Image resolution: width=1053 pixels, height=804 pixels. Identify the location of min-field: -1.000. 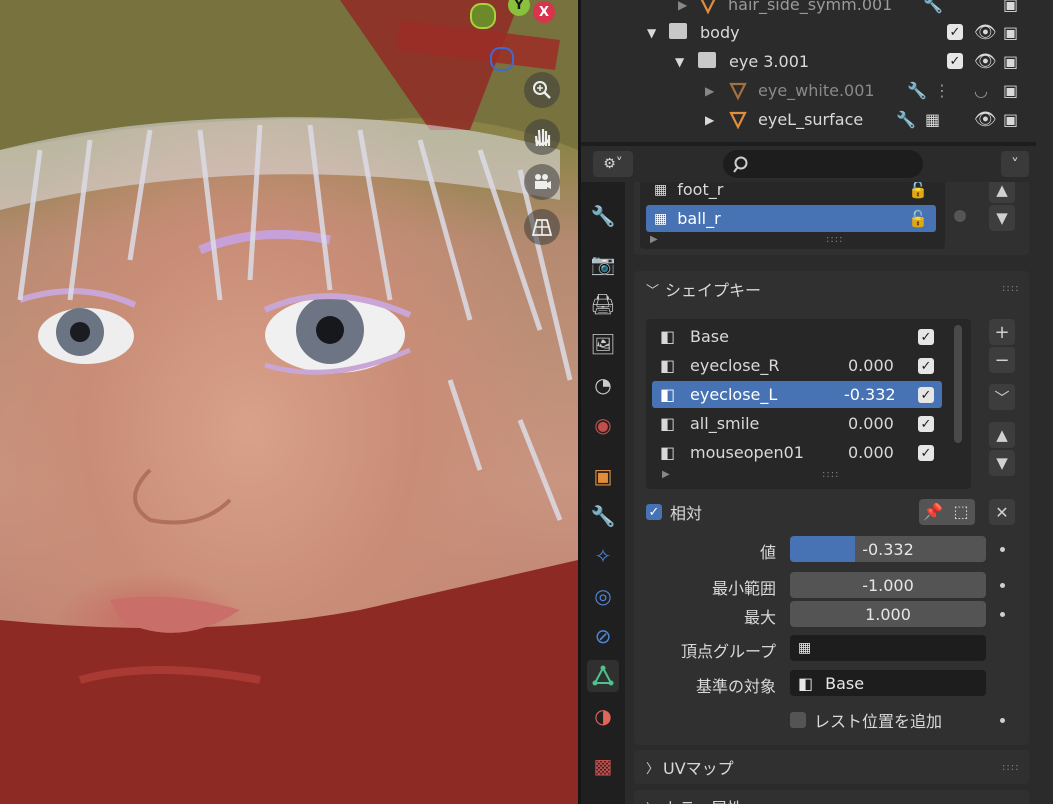
(888, 585).